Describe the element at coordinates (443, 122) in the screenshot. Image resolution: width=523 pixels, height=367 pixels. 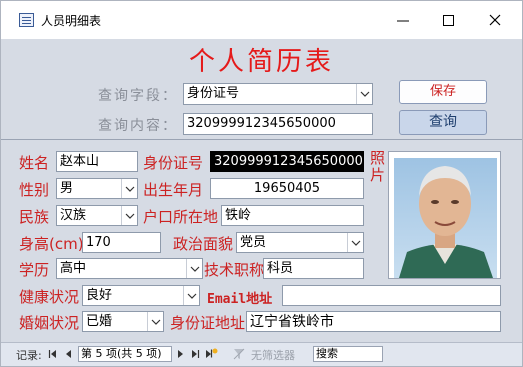
I see `search-button: 查询` at that location.